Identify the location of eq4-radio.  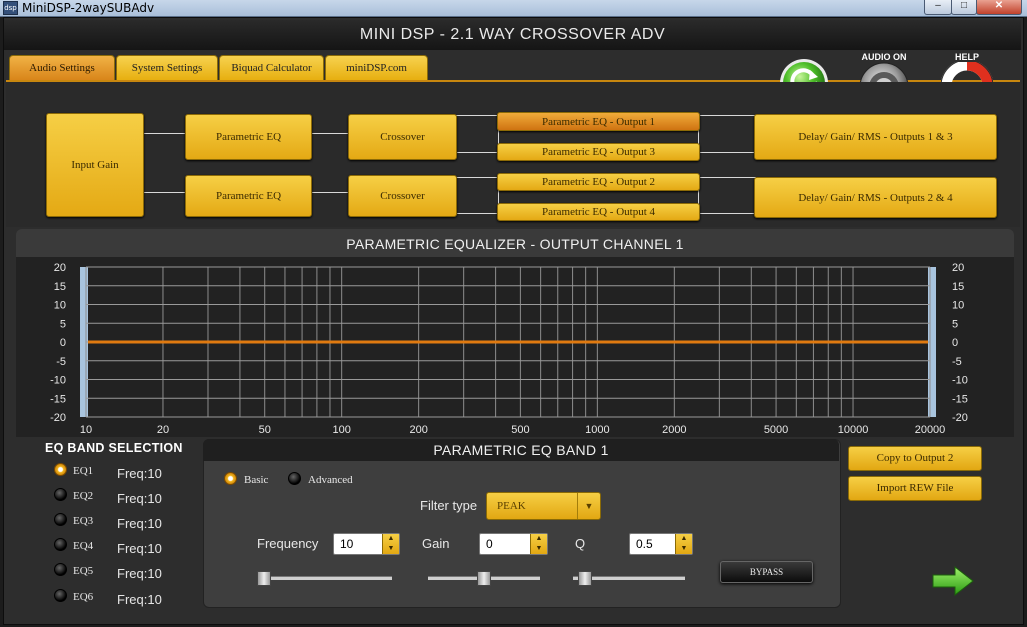
(60, 544).